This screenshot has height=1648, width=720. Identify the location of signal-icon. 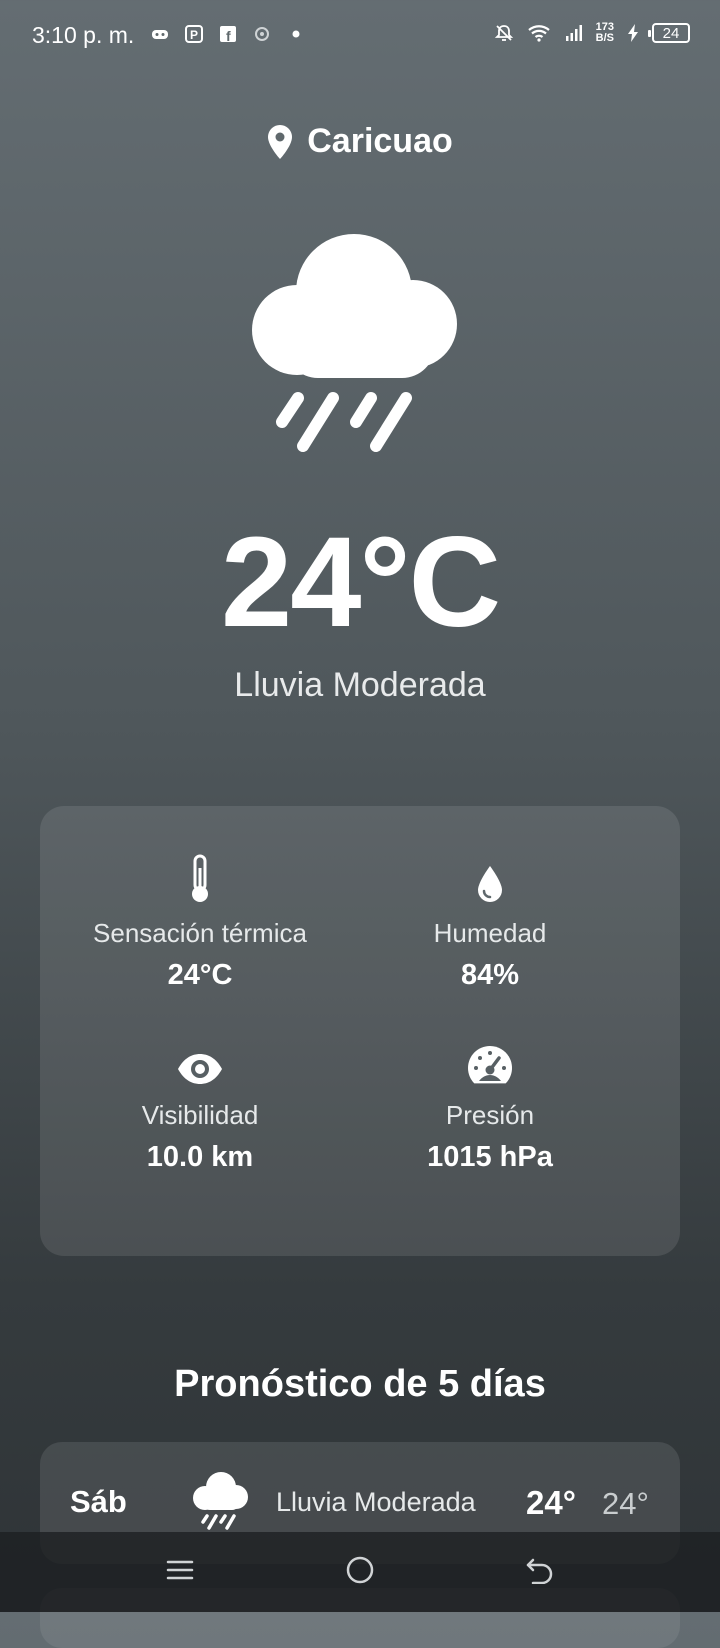
(573, 33).